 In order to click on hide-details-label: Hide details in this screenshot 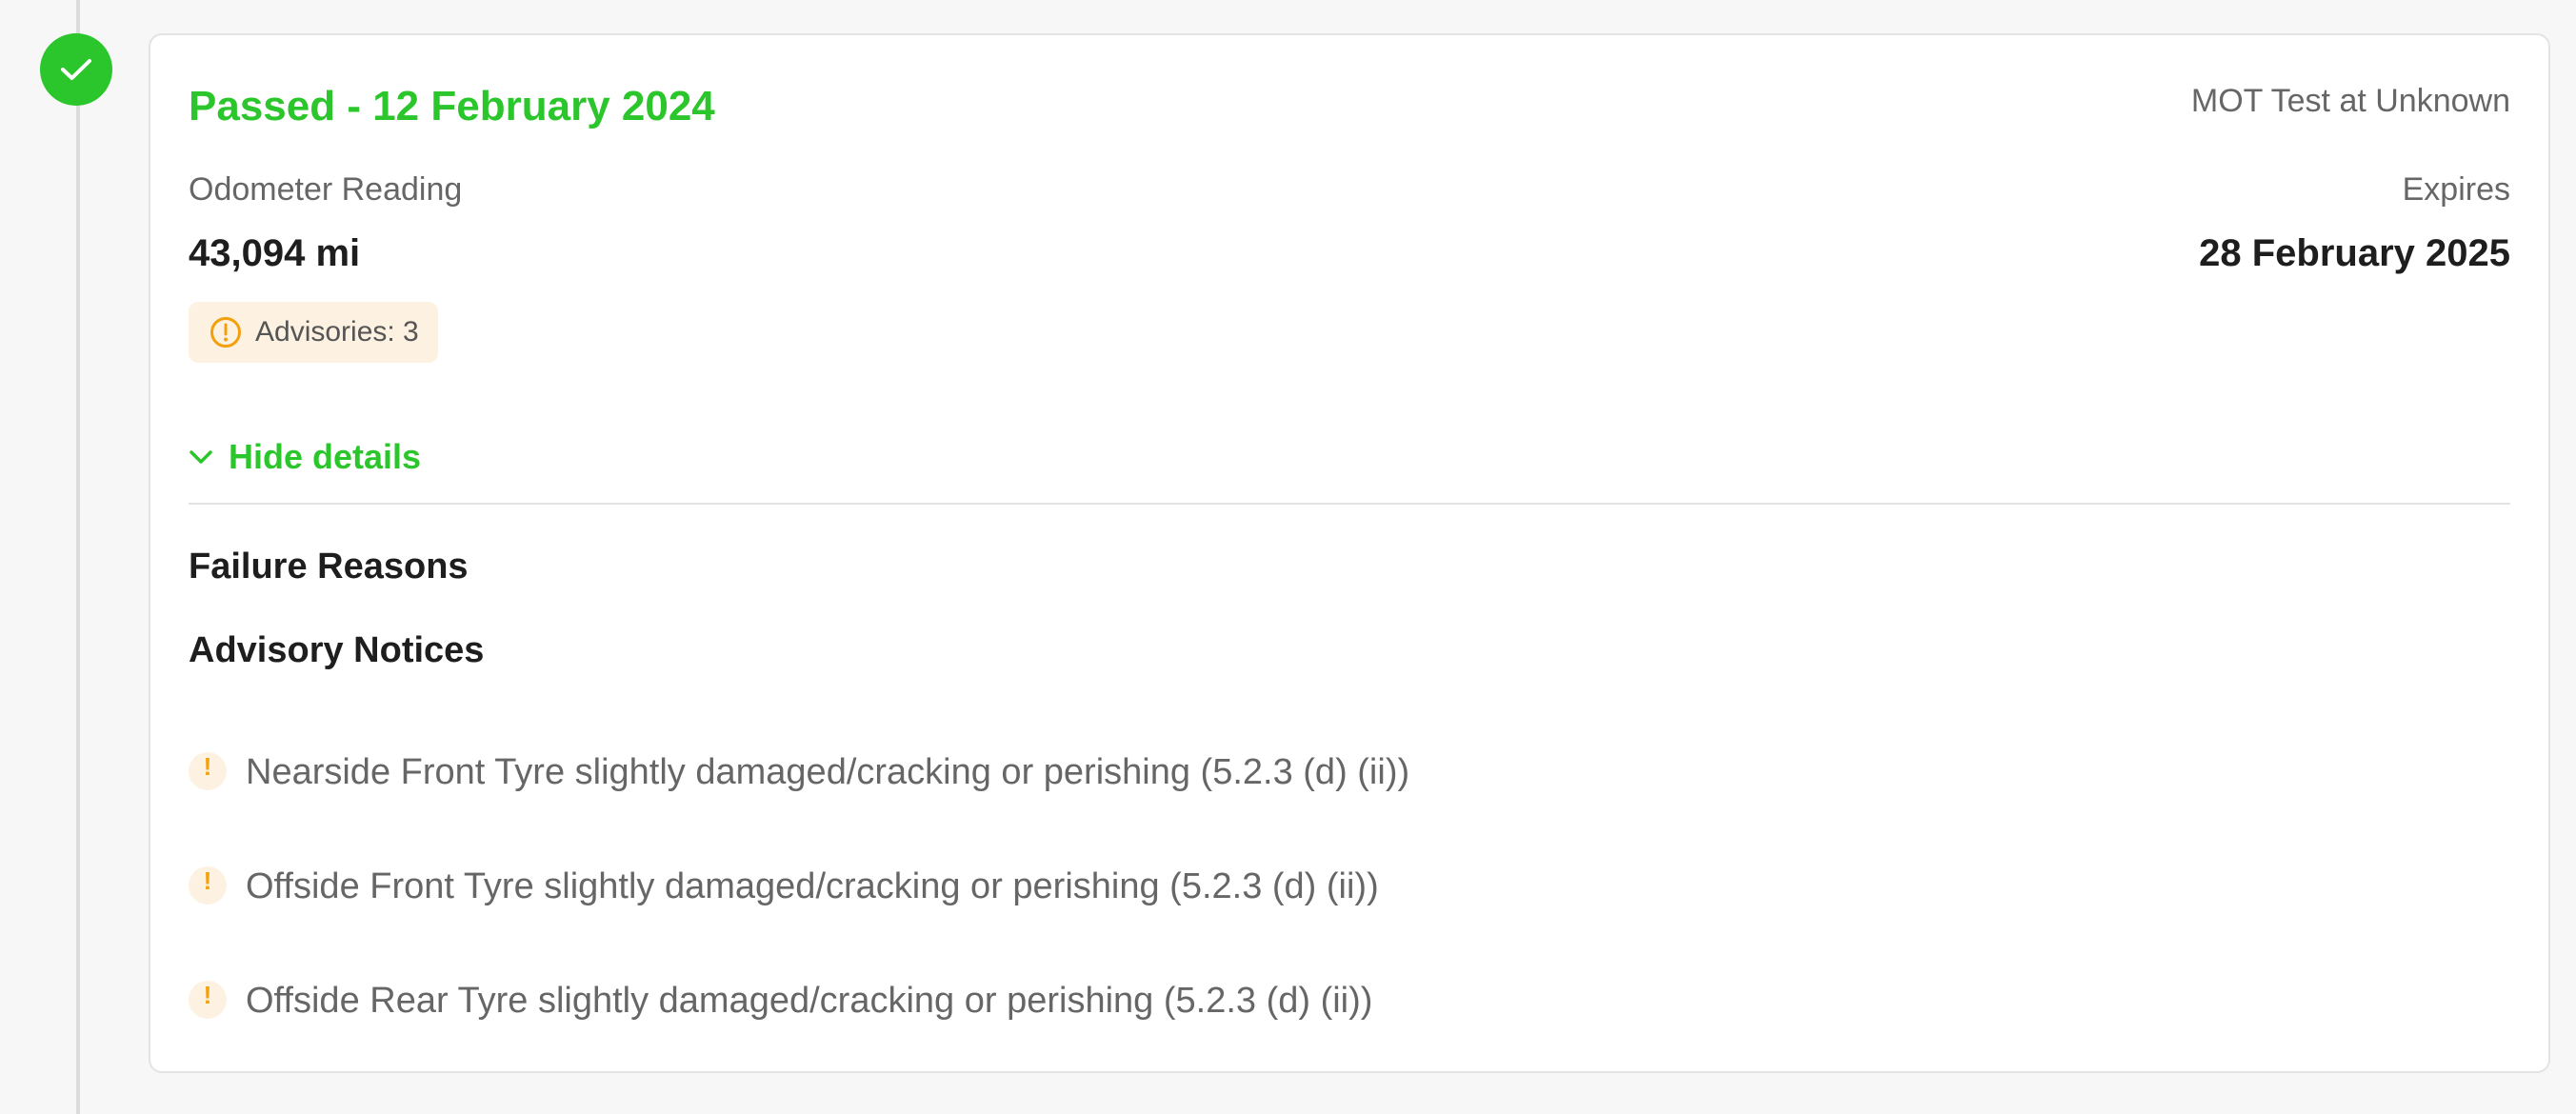, I will do `click(325, 456)`.